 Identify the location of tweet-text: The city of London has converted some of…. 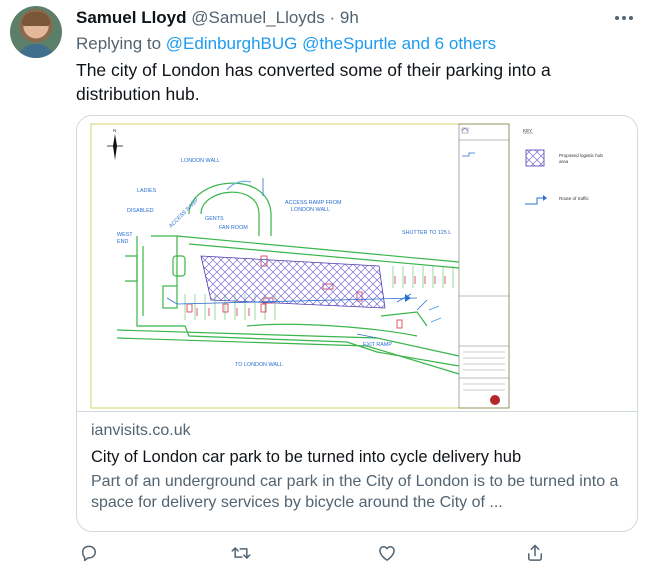
(313, 82).